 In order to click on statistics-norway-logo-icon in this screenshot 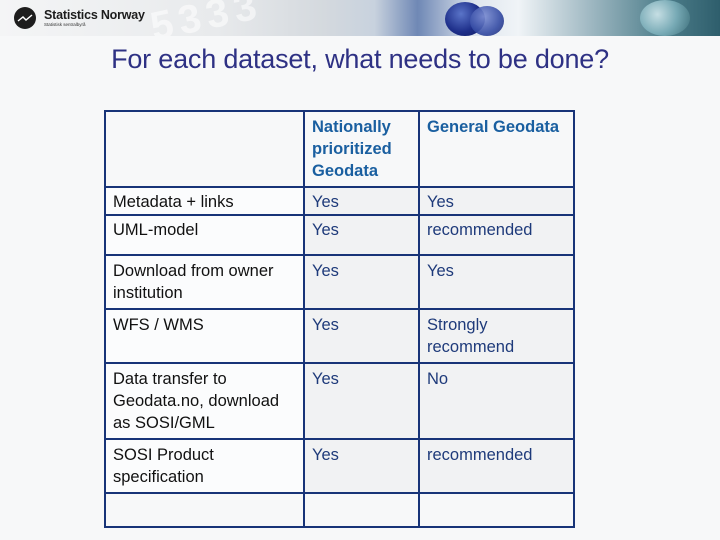, I will do `click(25, 18)`.